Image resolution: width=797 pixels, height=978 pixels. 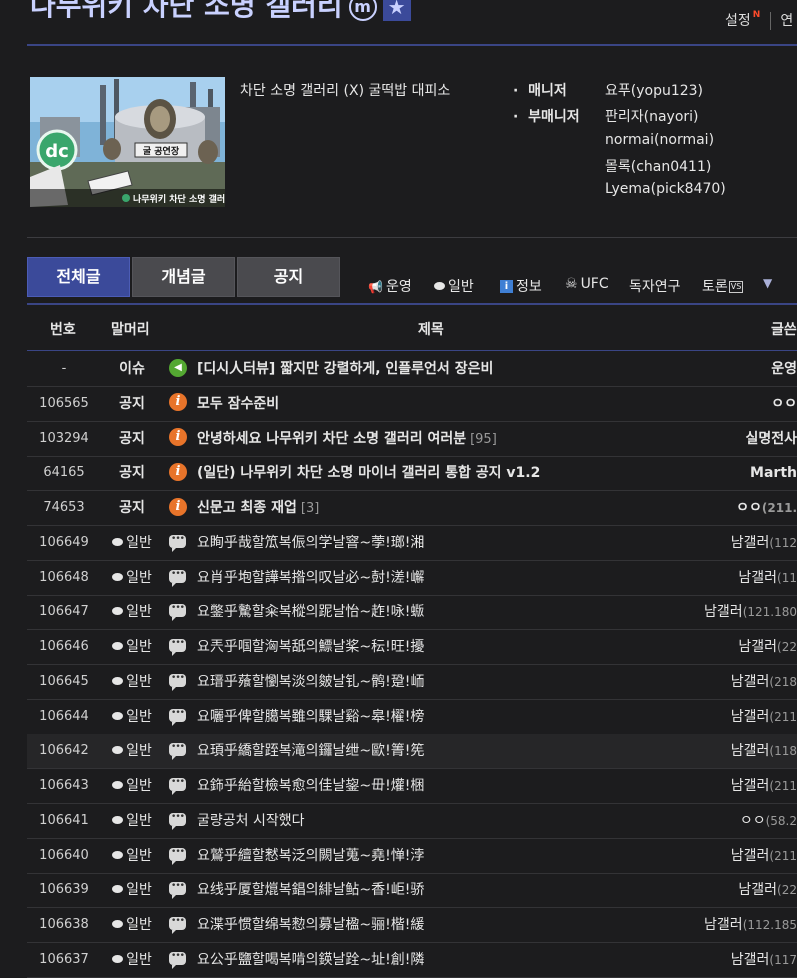 What do you see at coordinates (183, 277) in the screenshot?
I see `tab-featured: 개념글` at bounding box center [183, 277].